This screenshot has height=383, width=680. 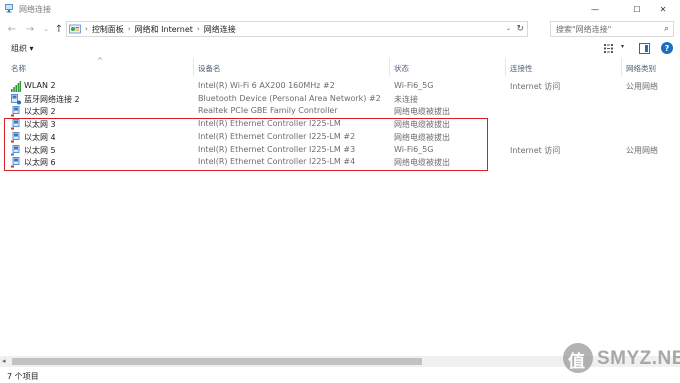 I want to click on breadcrumb-network-connections: 网络连接, so click(x=220, y=29).